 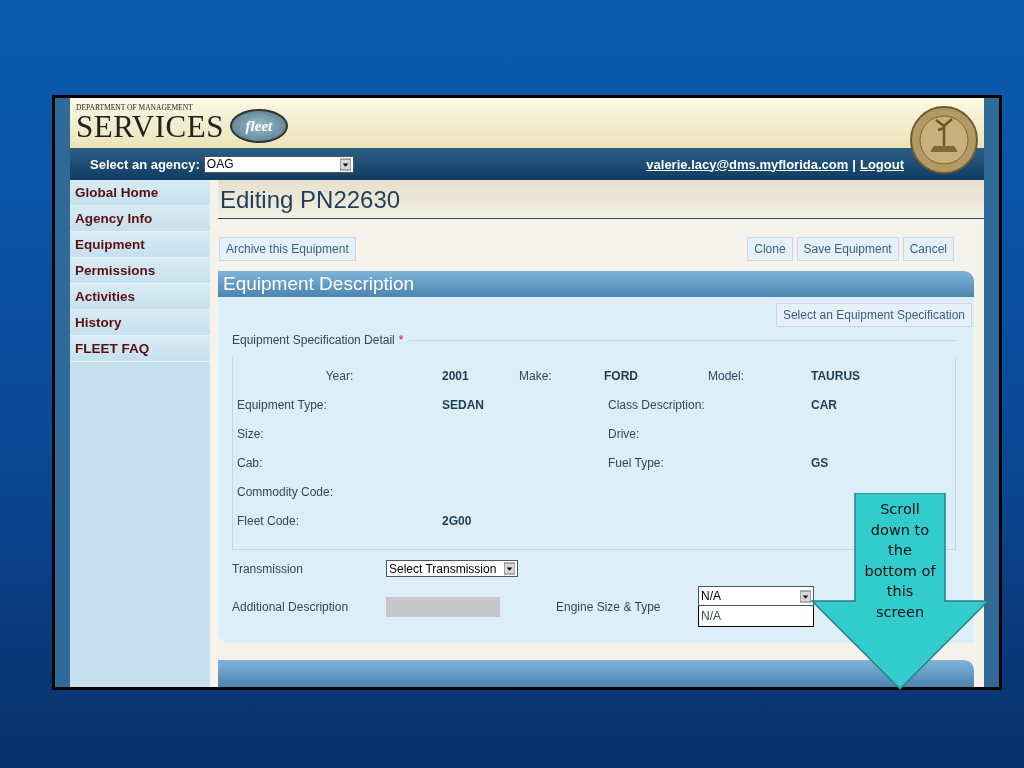 What do you see at coordinates (847, 249) in the screenshot?
I see `action-button: Save Equipment` at bounding box center [847, 249].